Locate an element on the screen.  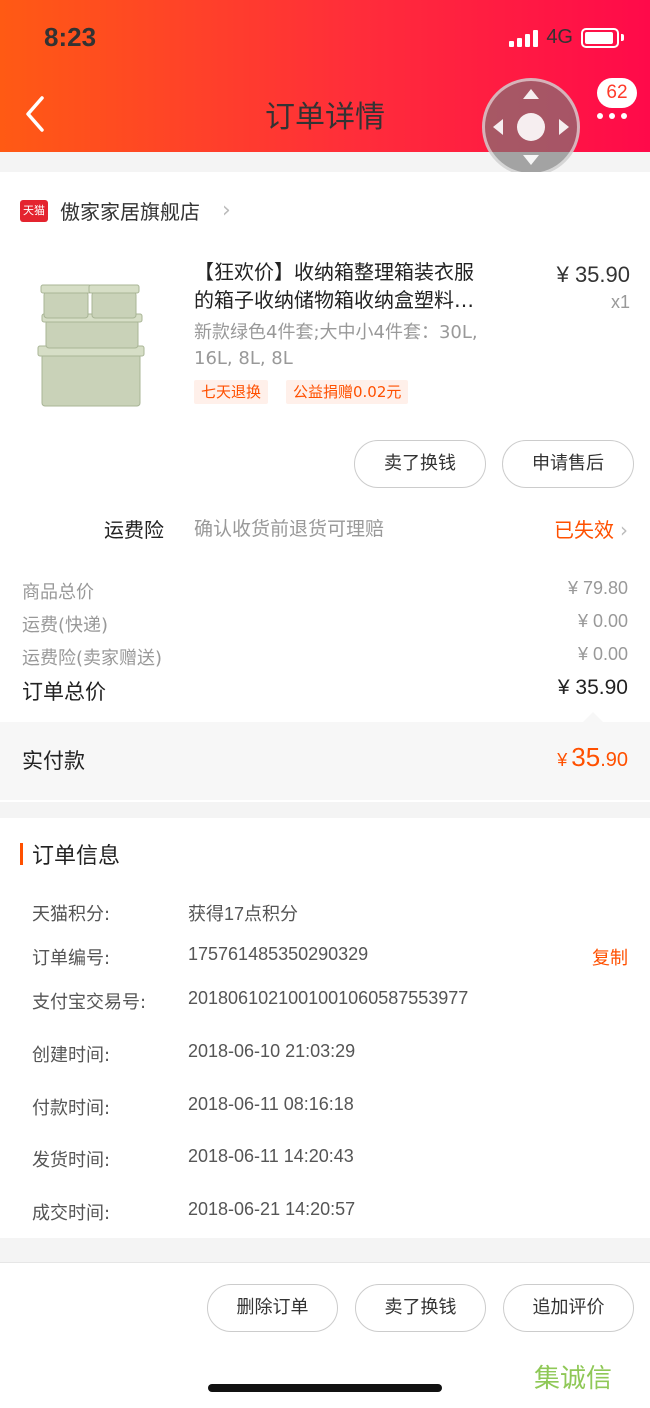
fee-value-insurance: ¥ 0.00 is located at coordinates (602, 654).